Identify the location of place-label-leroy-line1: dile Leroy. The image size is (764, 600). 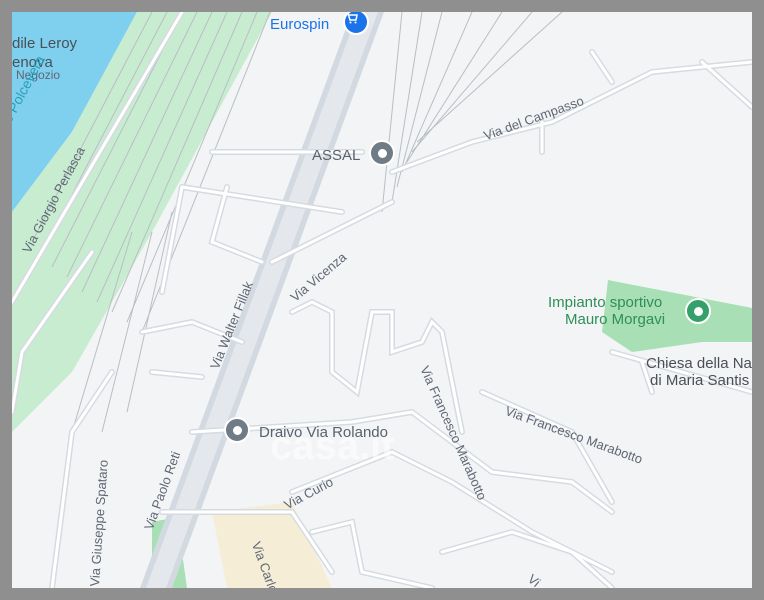
(44, 43).